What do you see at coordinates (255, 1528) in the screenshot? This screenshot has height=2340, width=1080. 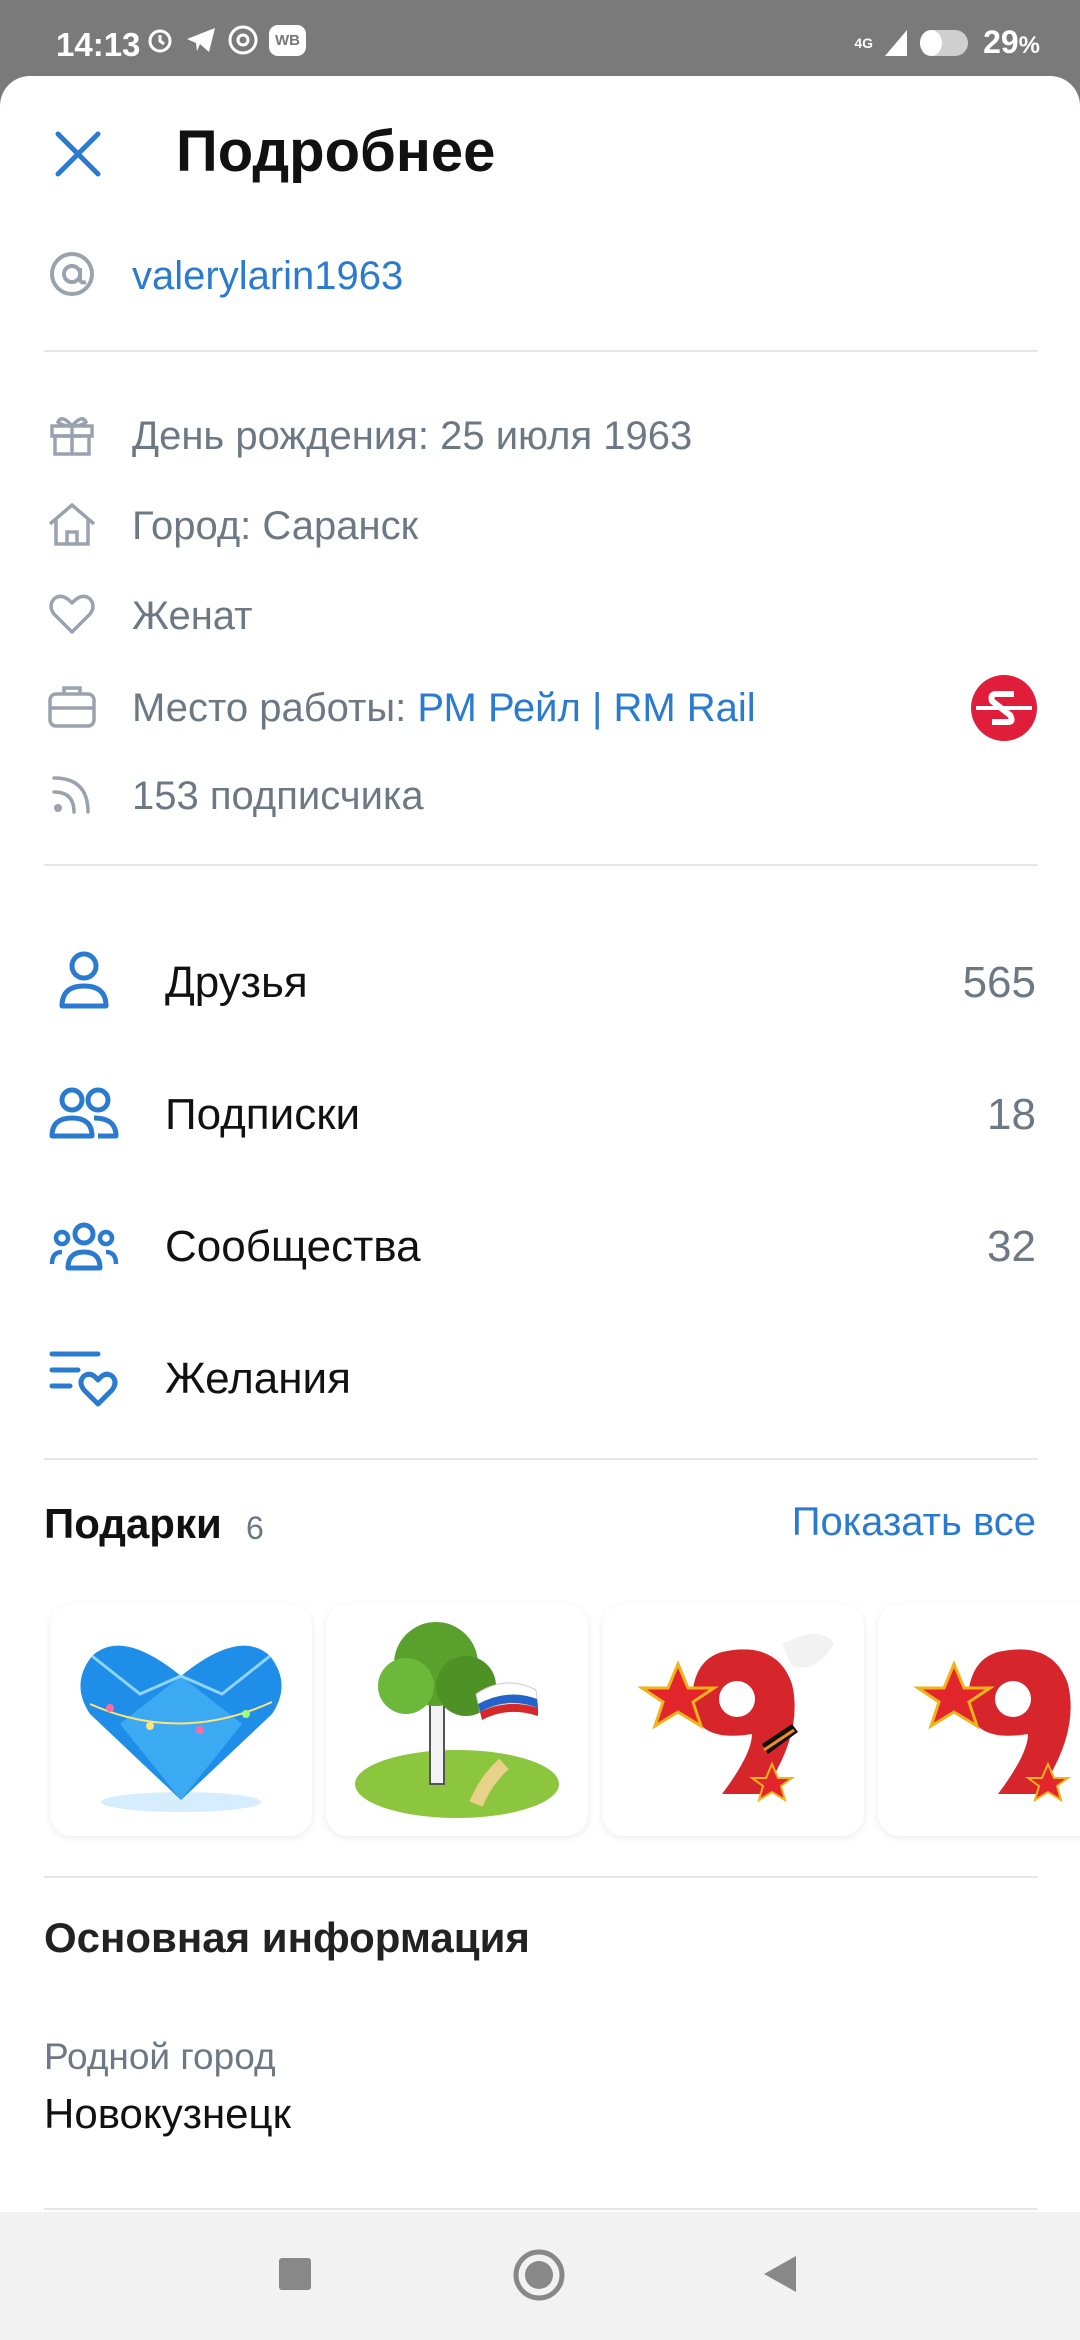 I see `gifts-count: 6` at bounding box center [255, 1528].